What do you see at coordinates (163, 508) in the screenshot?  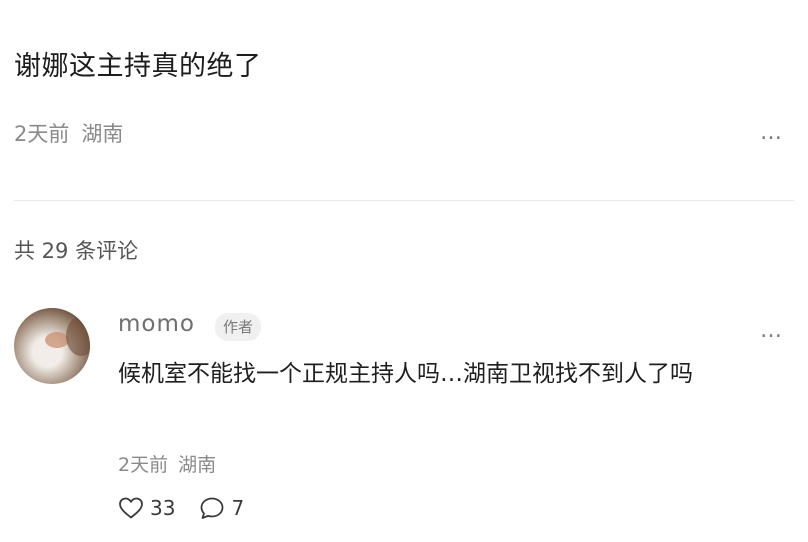 I see `like-count: 33` at bounding box center [163, 508].